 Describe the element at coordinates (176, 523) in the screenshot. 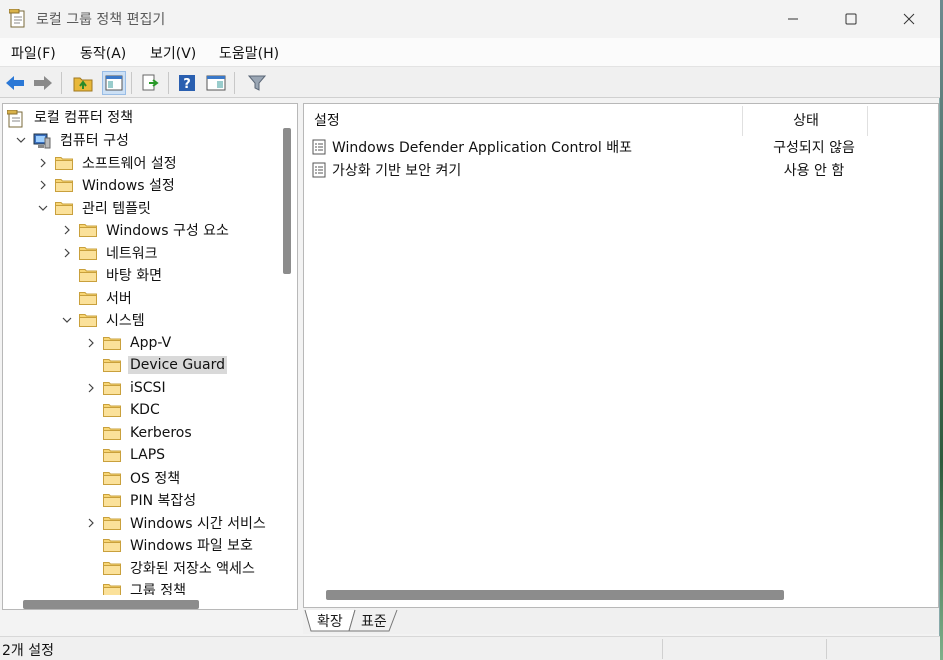

I see `tree-item: Windows 시간 서비스` at that location.